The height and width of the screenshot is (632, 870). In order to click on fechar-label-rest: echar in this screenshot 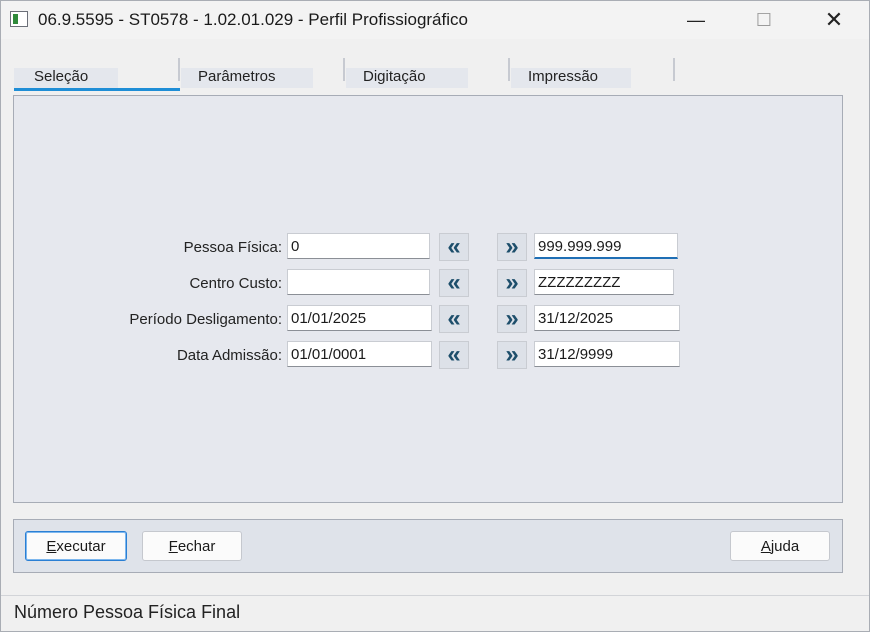, I will do `click(196, 546)`.